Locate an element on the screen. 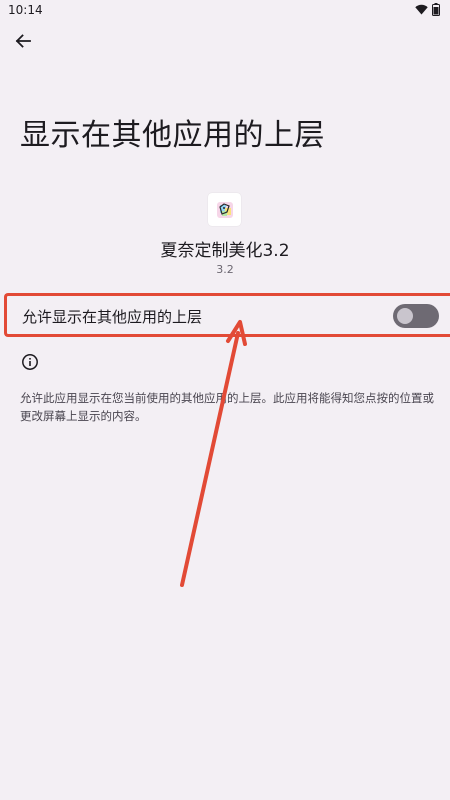 The width and height of the screenshot is (450, 800). arrow-back-icon is located at coordinates (23, 43).